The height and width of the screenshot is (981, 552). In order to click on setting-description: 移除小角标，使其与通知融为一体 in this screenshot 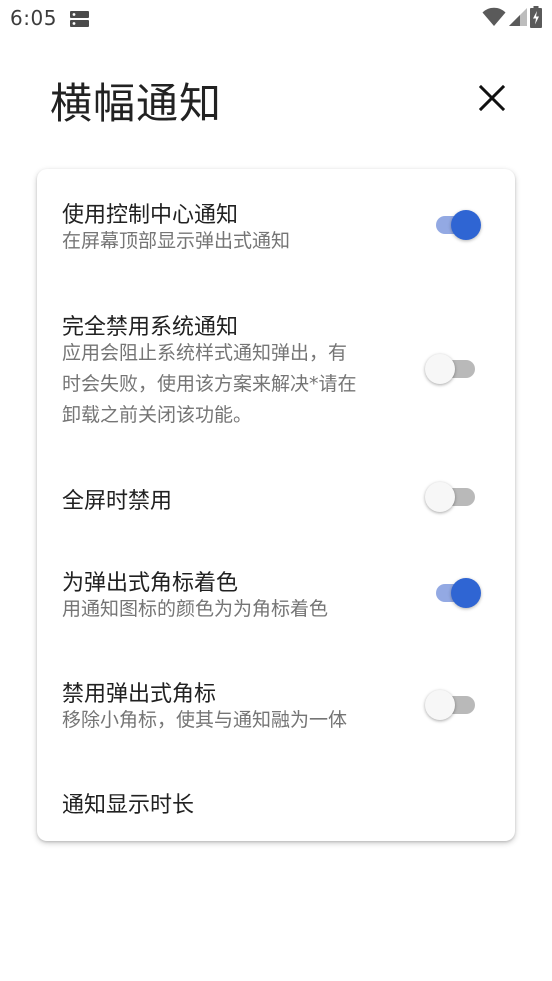, I will do `click(232, 720)`.